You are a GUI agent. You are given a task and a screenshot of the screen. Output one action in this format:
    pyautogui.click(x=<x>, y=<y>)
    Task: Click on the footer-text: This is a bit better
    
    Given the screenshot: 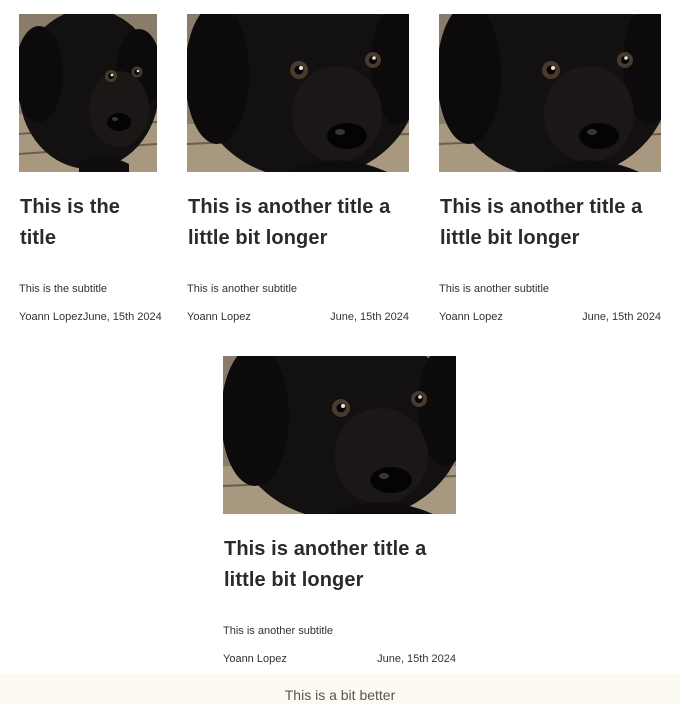 What is the action you would take?
    pyautogui.click(x=340, y=695)
    